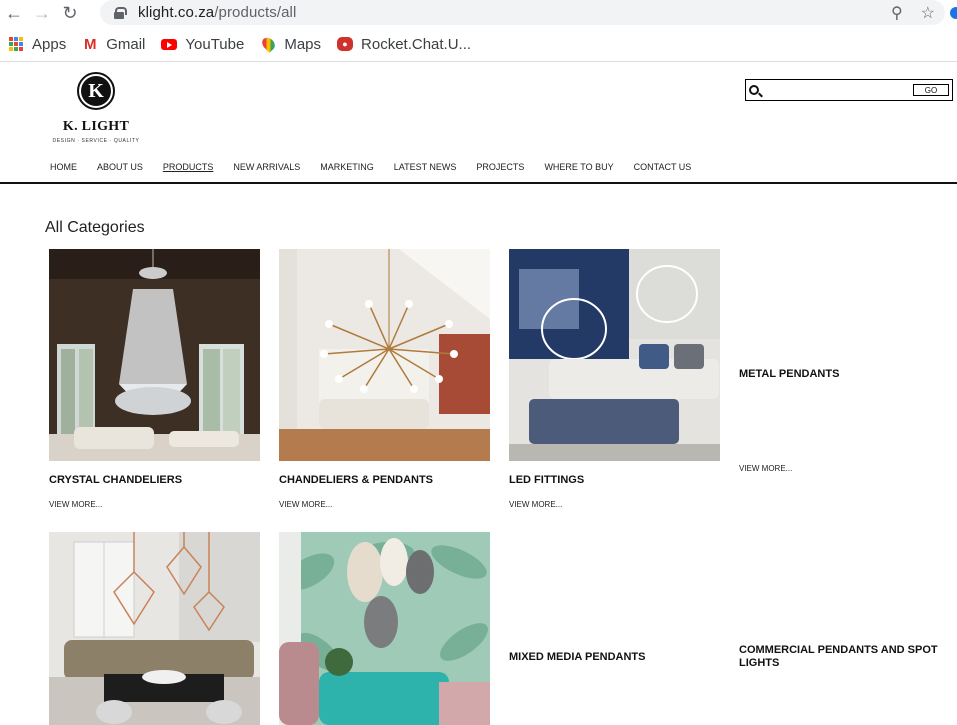  Describe the element at coordinates (425, 167) in the screenshot. I see `nav-latest-news: LATEST NEWS` at that location.